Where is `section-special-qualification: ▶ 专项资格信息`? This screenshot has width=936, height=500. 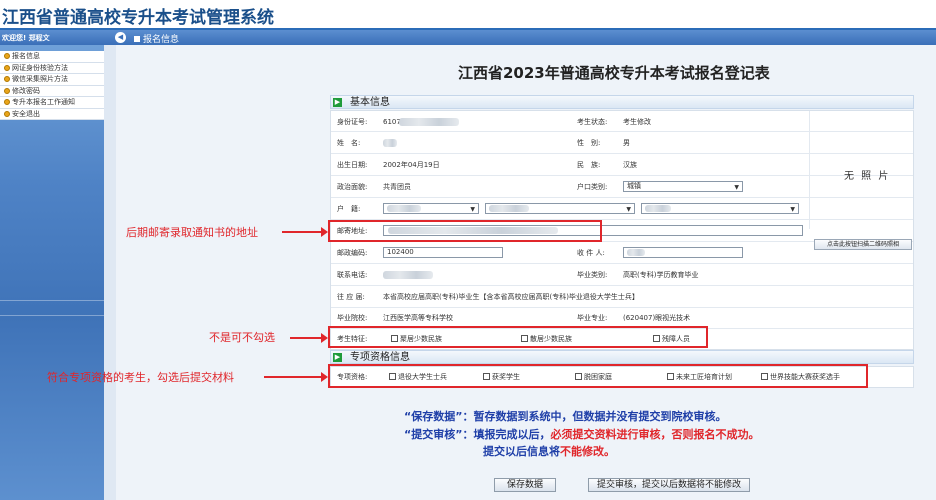 section-special-qualification: ▶ 专项资格信息 is located at coordinates (622, 357).